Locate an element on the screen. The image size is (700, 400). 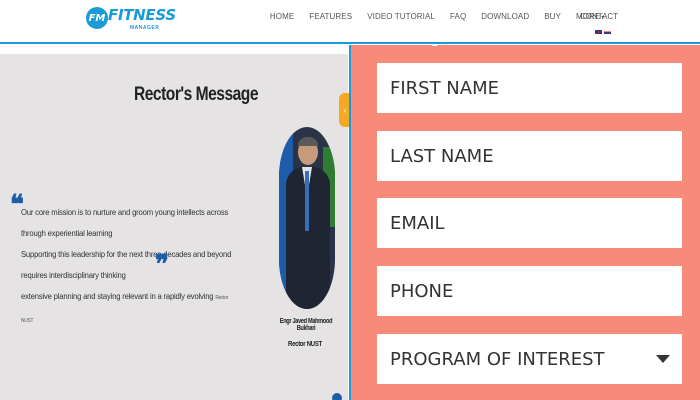
nav-buy: BUY is located at coordinates (553, 16).